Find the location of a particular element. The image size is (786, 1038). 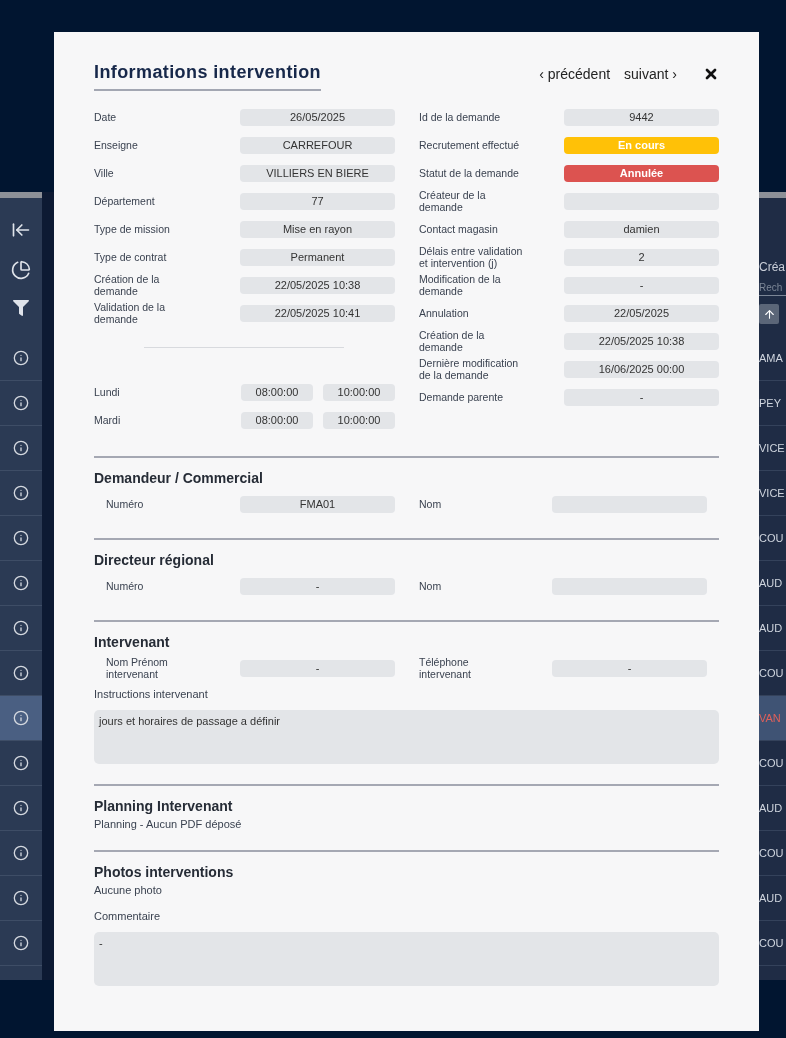

info-text: Planning - Aucun PDF déposé is located at coordinates (168, 824).